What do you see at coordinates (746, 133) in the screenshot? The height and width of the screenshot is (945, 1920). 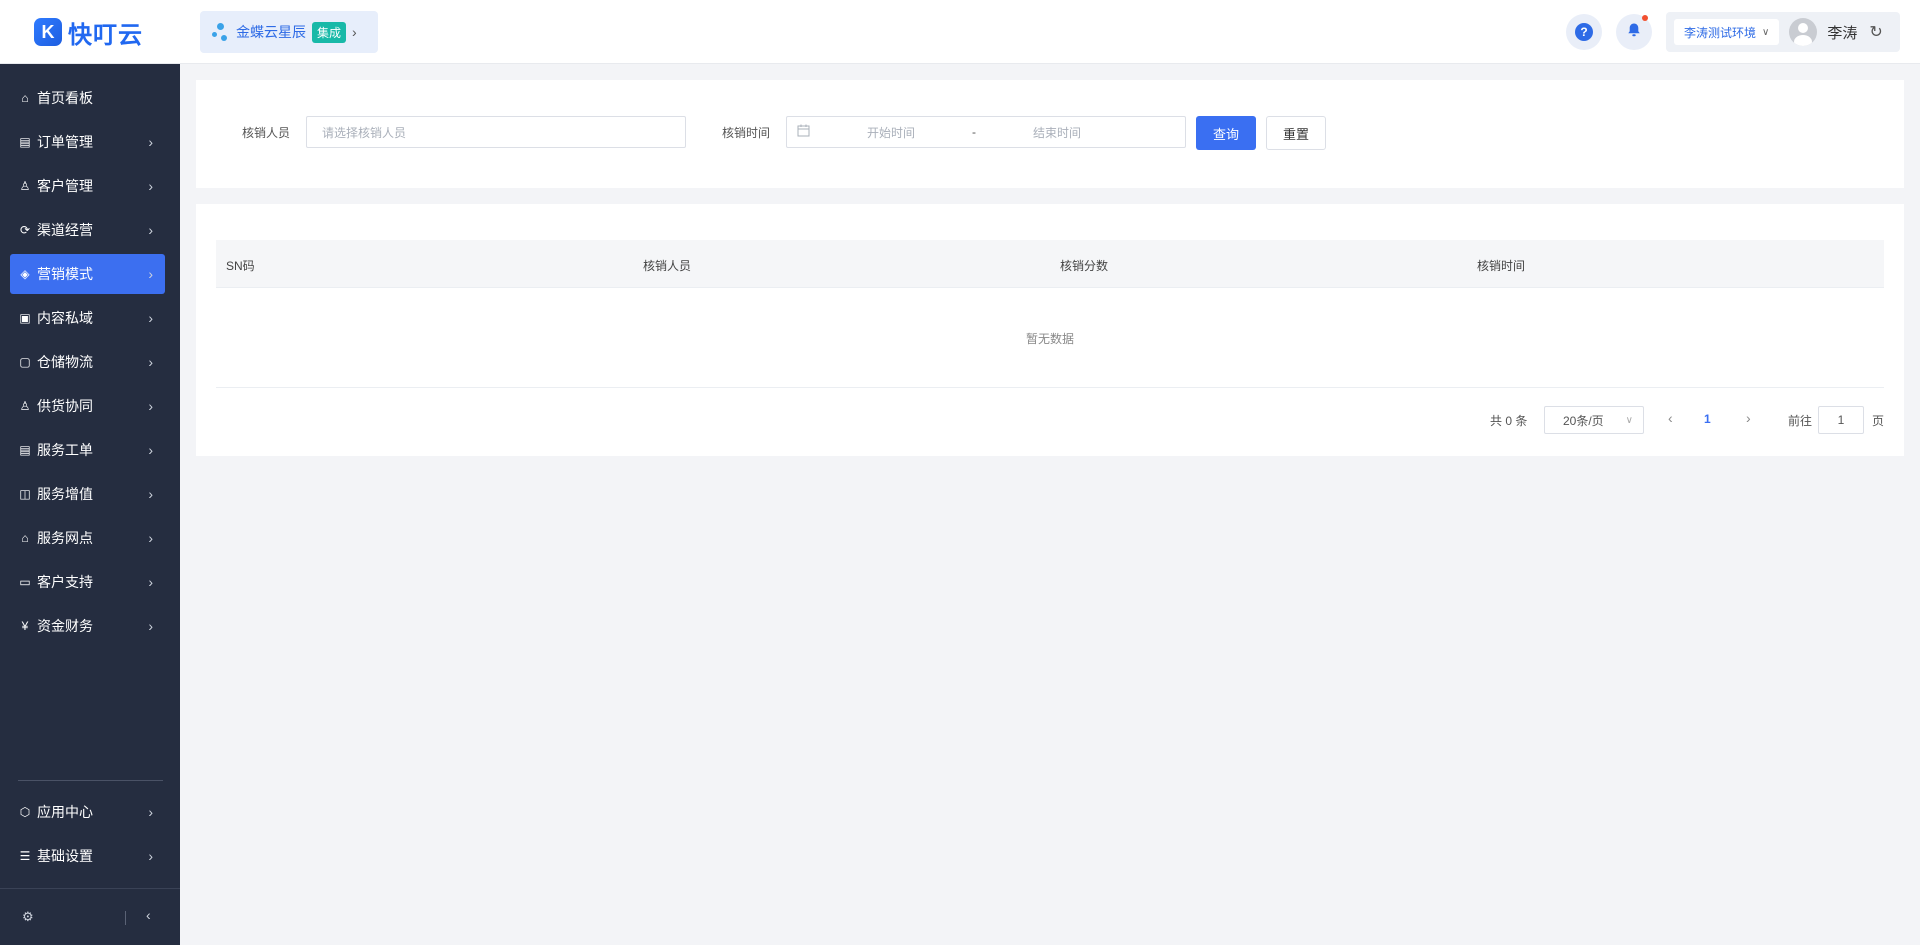 I see `time-label: 核销时间` at bounding box center [746, 133].